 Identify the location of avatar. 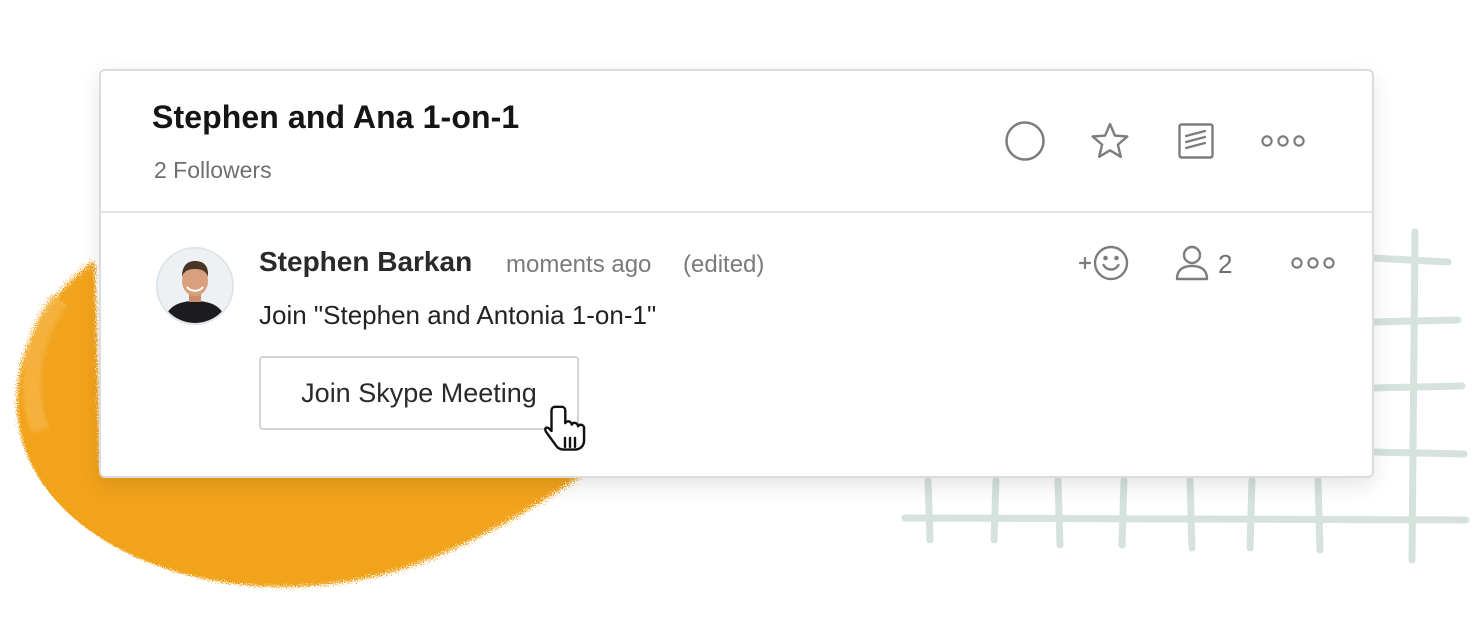
(195, 286).